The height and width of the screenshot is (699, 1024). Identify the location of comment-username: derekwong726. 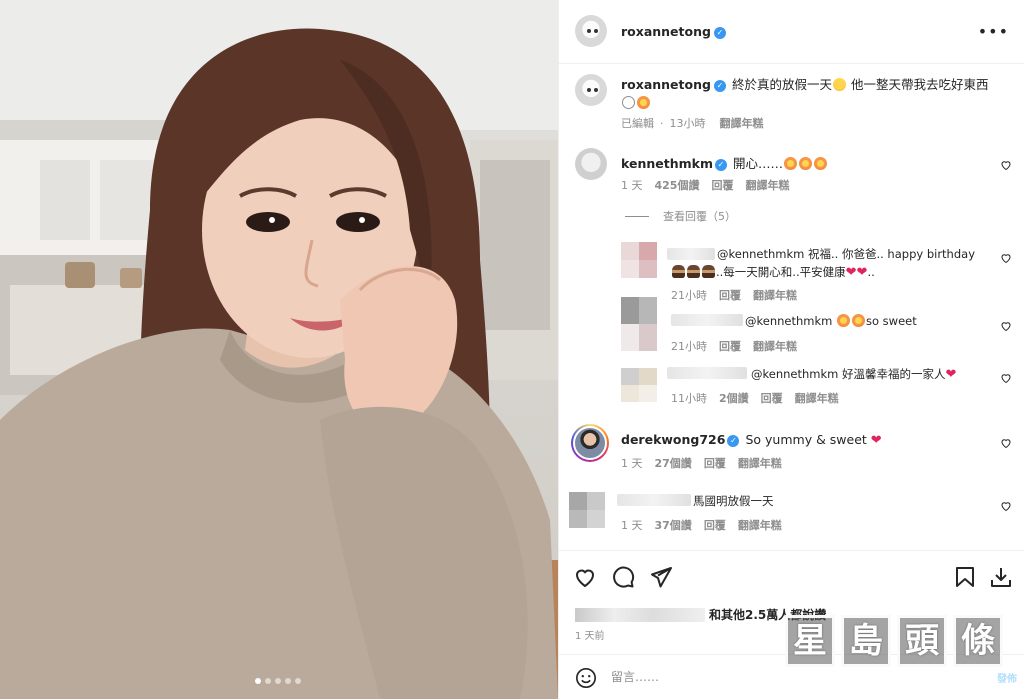
(673, 439).